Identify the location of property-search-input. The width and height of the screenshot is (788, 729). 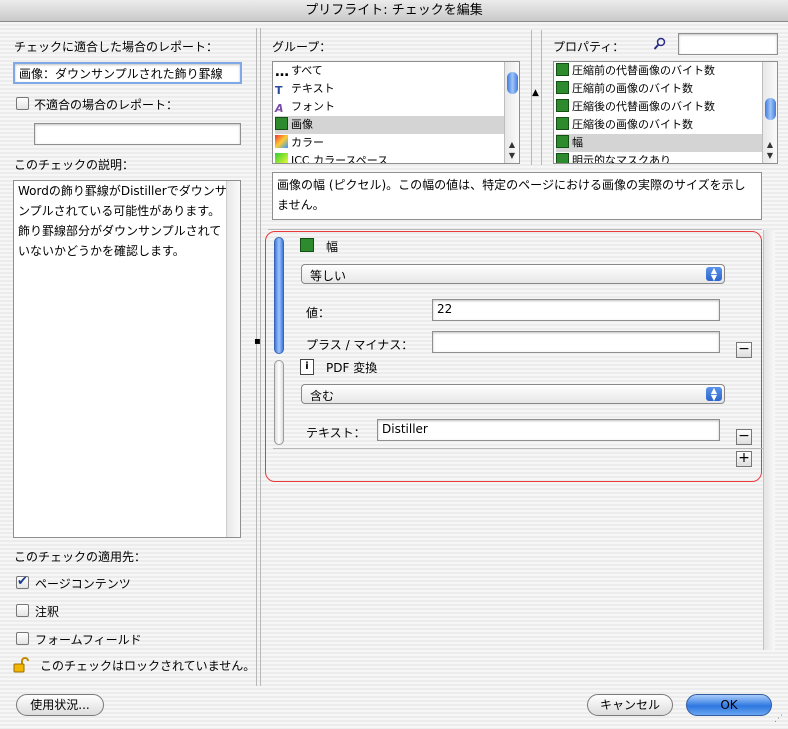
(728, 44).